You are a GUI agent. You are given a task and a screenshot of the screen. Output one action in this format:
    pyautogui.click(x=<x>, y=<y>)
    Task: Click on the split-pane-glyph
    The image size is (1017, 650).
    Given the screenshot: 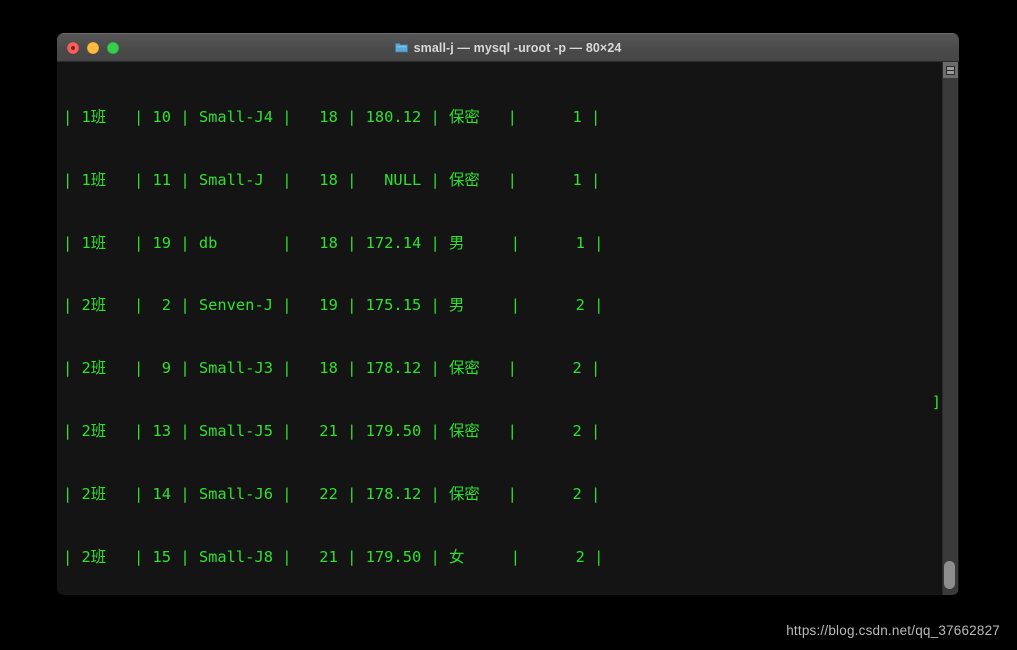 What is the action you would take?
    pyautogui.click(x=950, y=70)
    